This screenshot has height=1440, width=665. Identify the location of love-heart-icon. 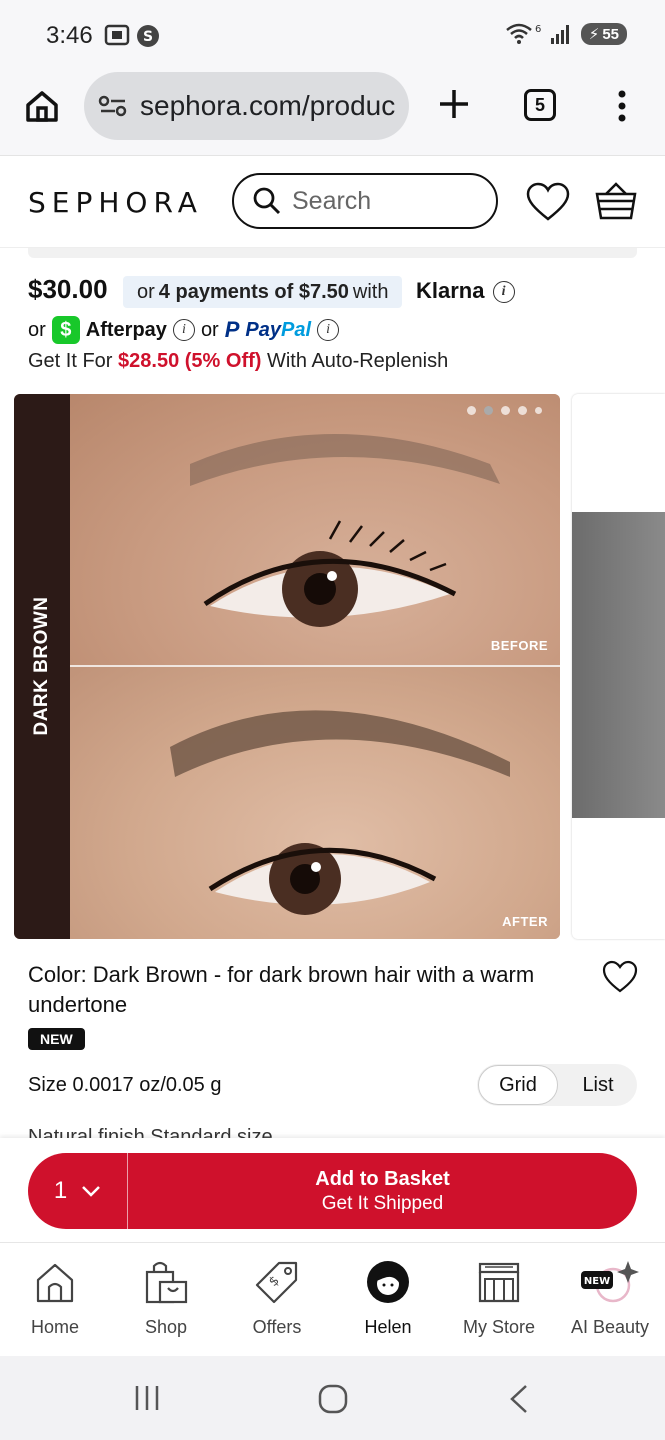
(620, 977).